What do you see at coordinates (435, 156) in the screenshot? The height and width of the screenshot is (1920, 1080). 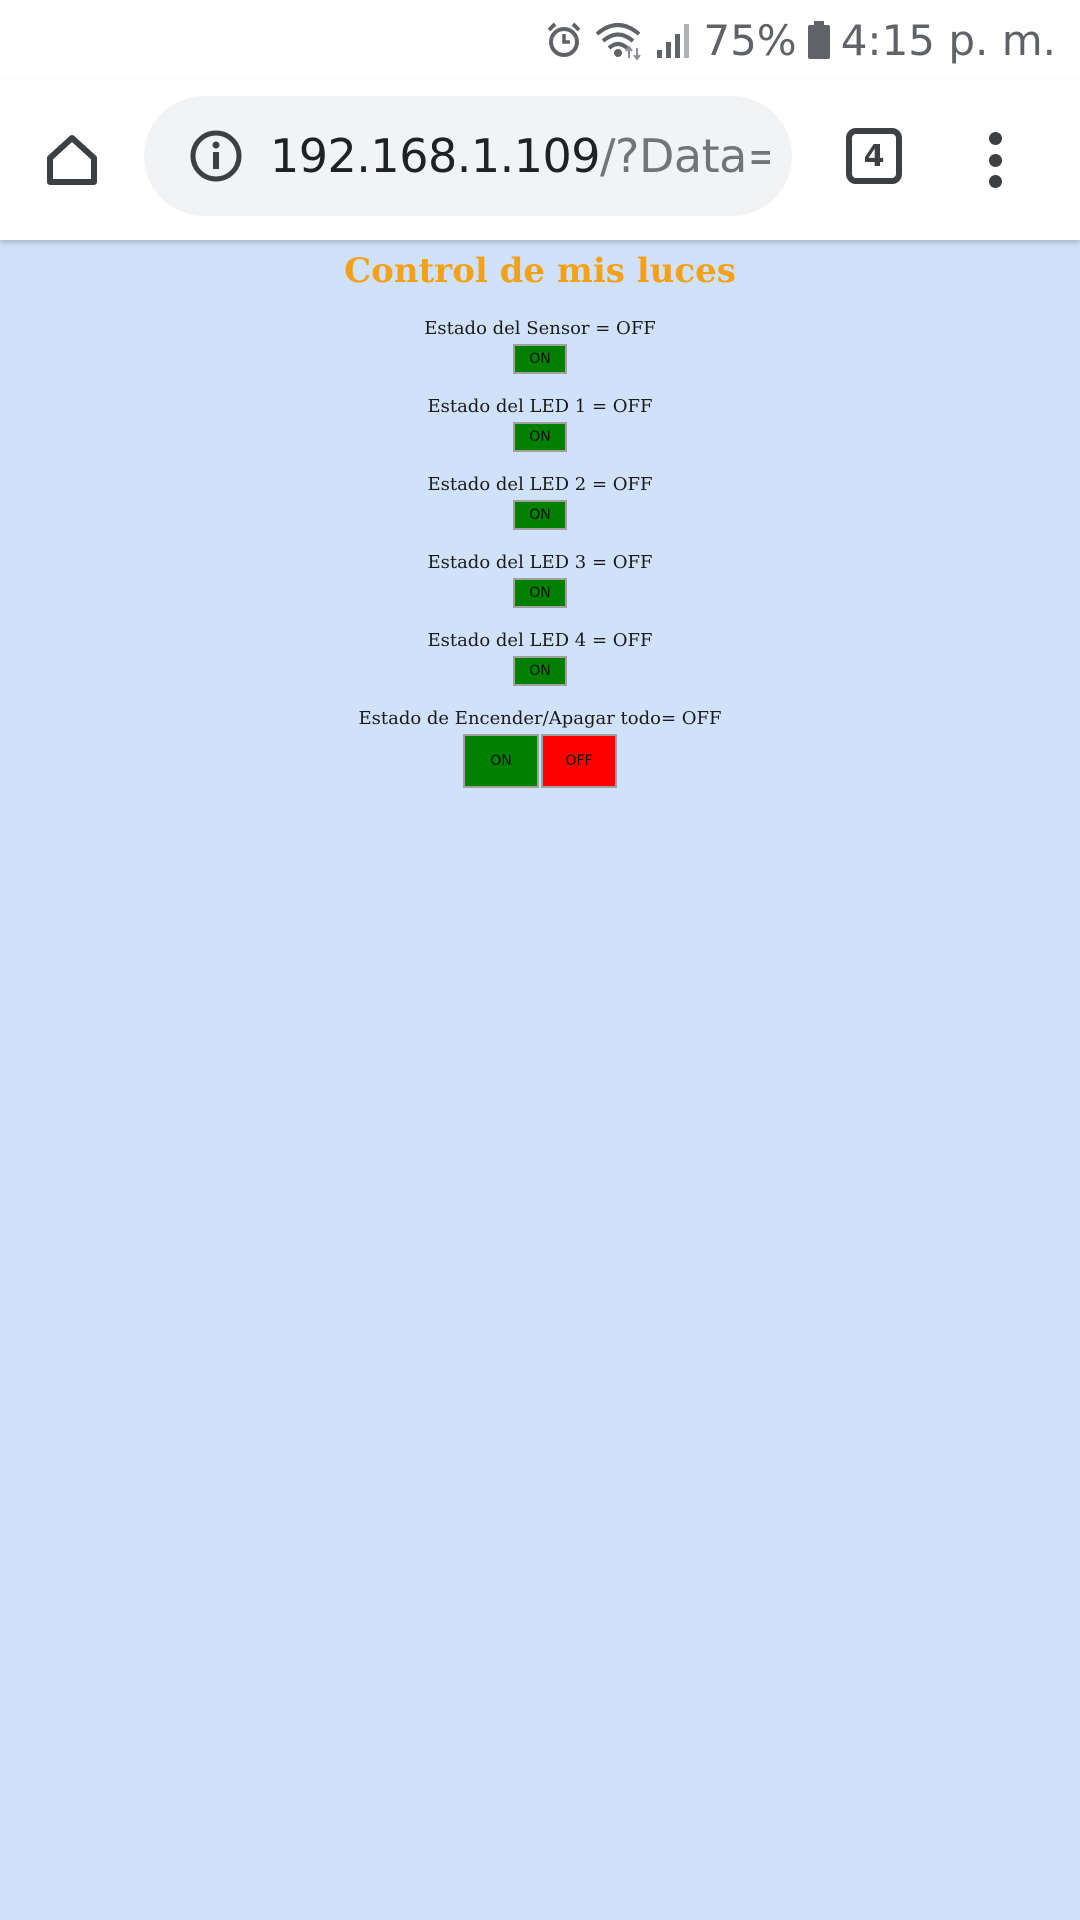 I see `url-host: 192.168.1.109` at bounding box center [435, 156].